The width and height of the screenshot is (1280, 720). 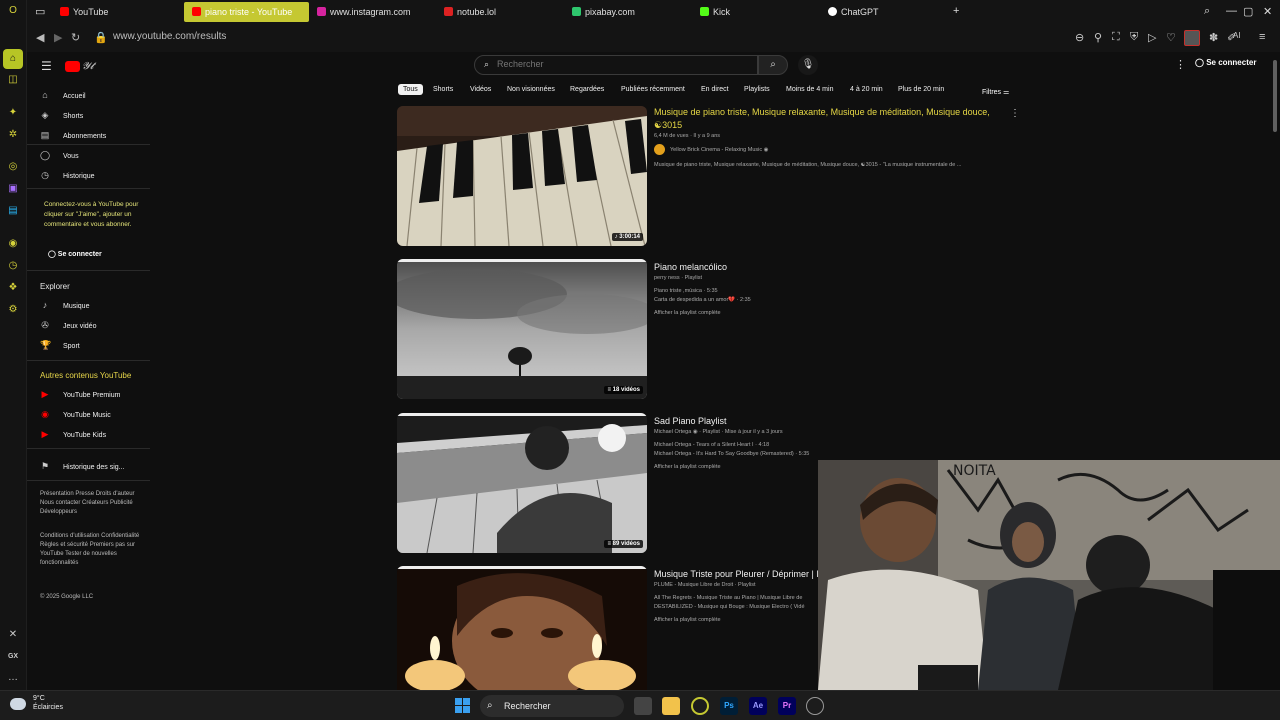 I want to click on tab-notube: notube.lol, so click(x=470, y=12).